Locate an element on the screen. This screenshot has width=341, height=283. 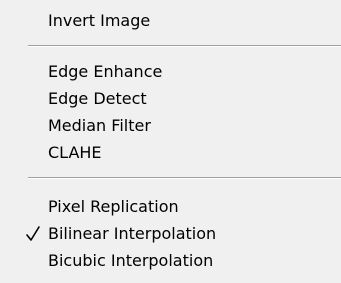
menu-item-label: CLAHE is located at coordinates (75, 152).